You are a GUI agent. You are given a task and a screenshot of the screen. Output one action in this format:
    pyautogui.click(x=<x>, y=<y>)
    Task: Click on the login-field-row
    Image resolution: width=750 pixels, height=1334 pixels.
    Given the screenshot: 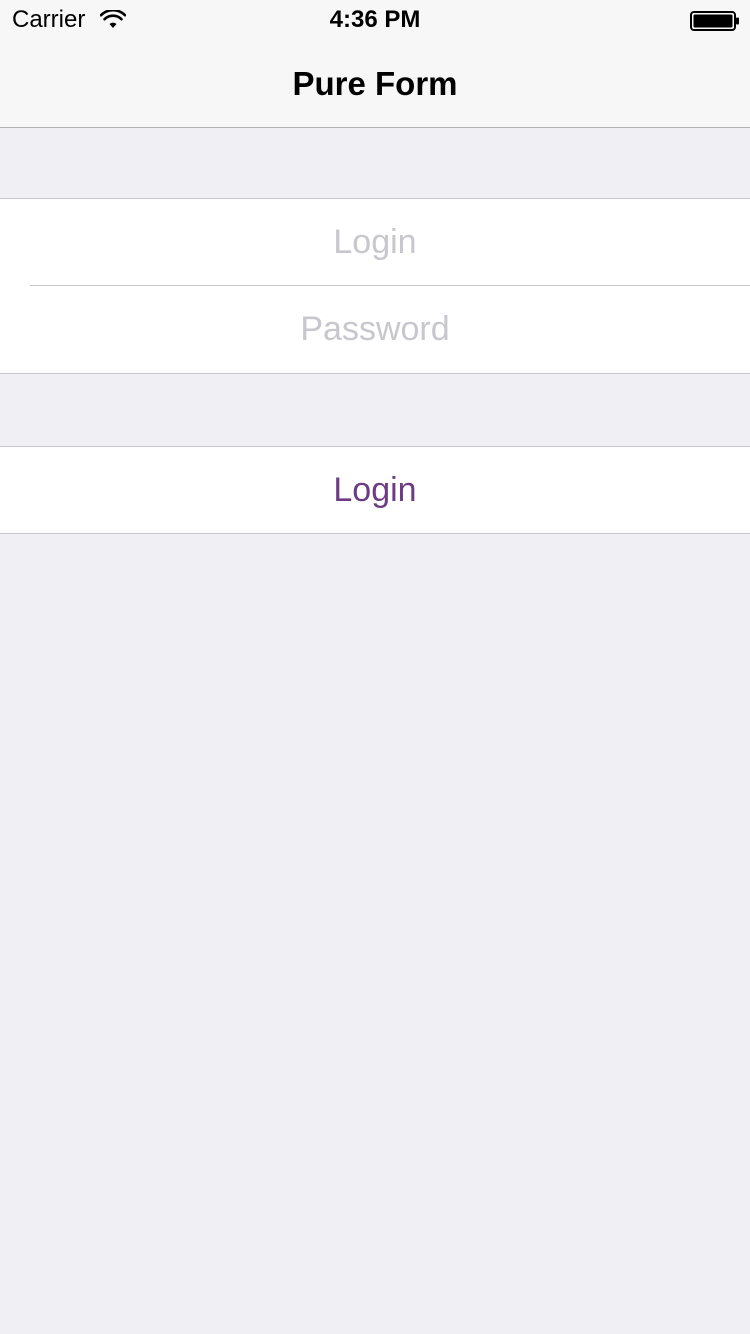 What is the action you would take?
    pyautogui.click(x=375, y=242)
    